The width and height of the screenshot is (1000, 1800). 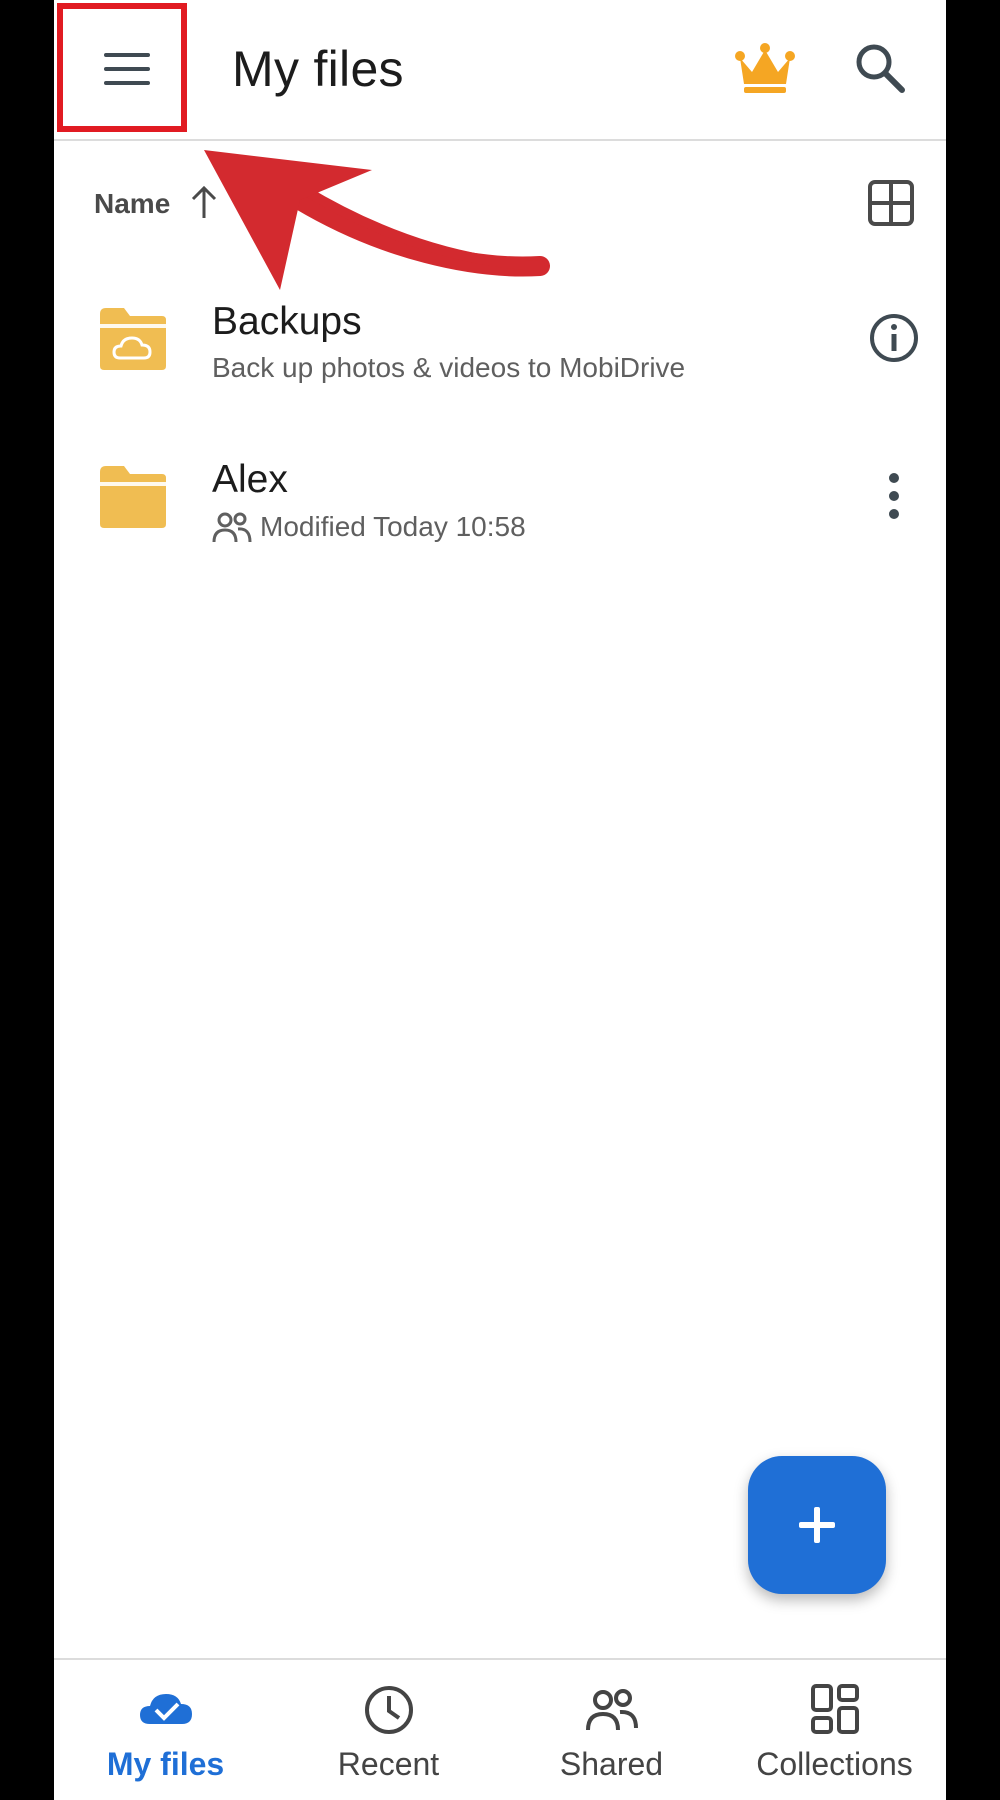 What do you see at coordinates (834, 1709) in the screenshot?
I see `collections-icon` at bounding box center [834, 1709].